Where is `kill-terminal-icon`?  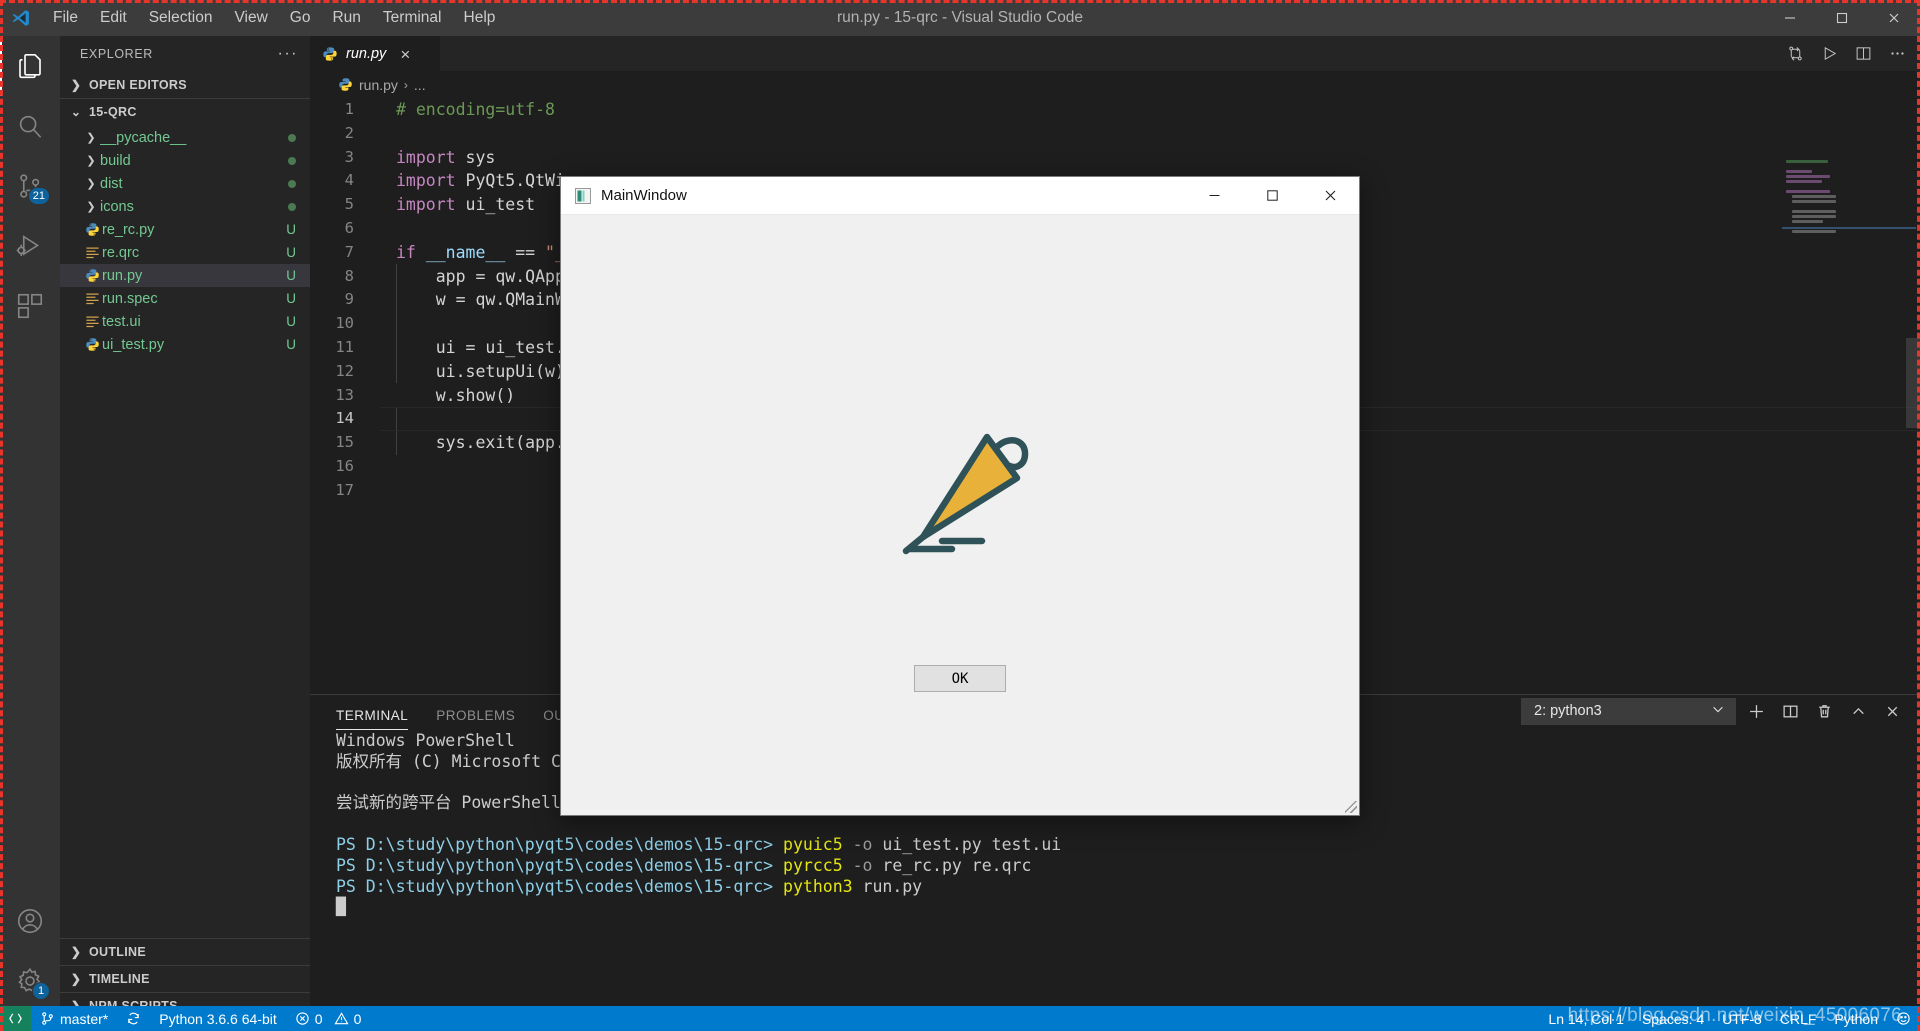
kill-terminal-icon is located at coordinates (1824, 711).